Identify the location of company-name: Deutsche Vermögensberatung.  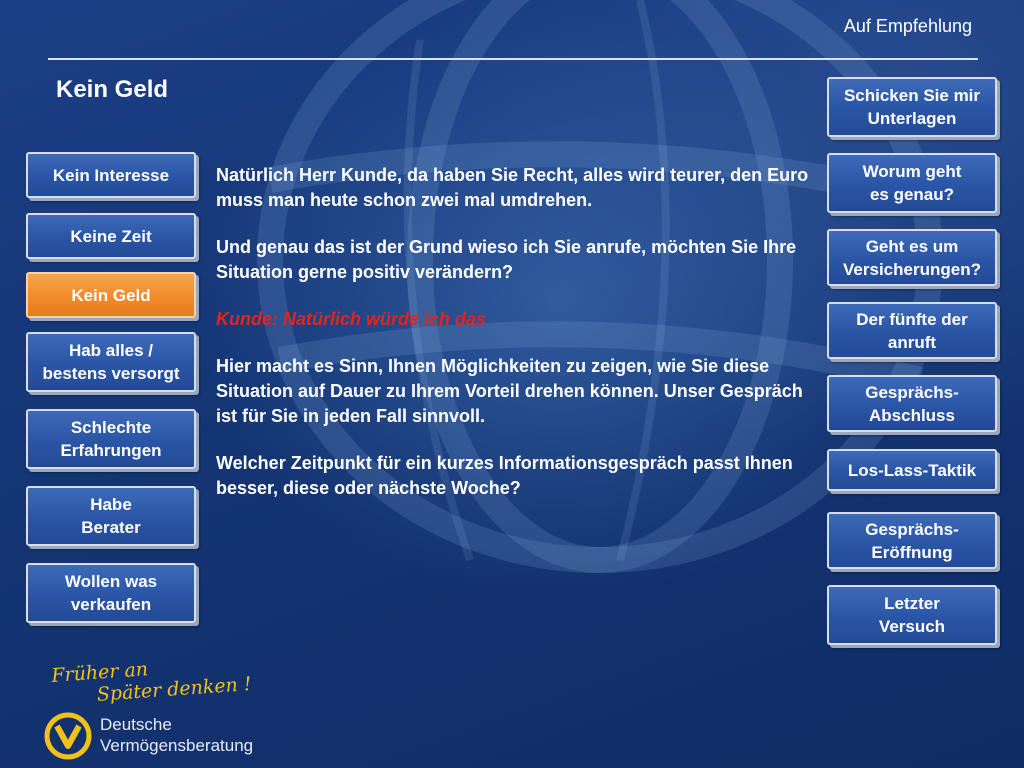
(176, 735).